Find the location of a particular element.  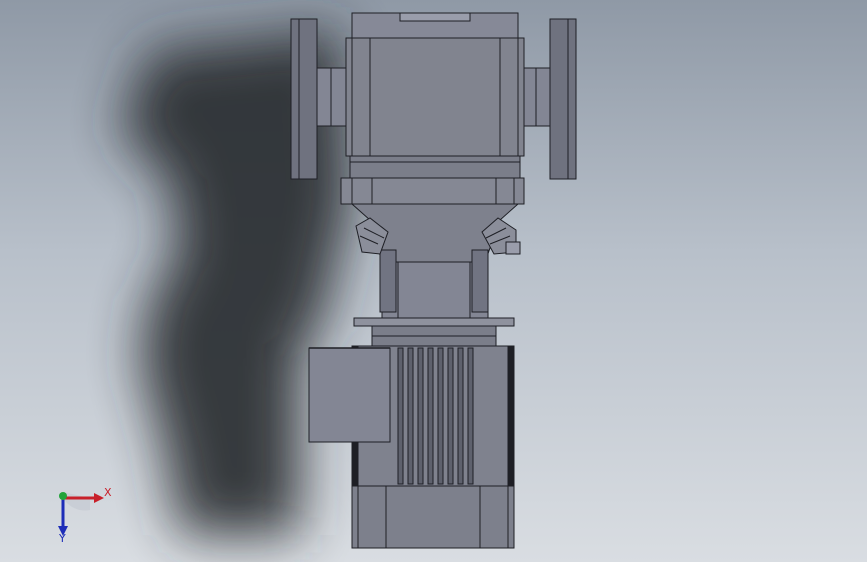

y-axis-label: Y is located at coordinates (62, 538).